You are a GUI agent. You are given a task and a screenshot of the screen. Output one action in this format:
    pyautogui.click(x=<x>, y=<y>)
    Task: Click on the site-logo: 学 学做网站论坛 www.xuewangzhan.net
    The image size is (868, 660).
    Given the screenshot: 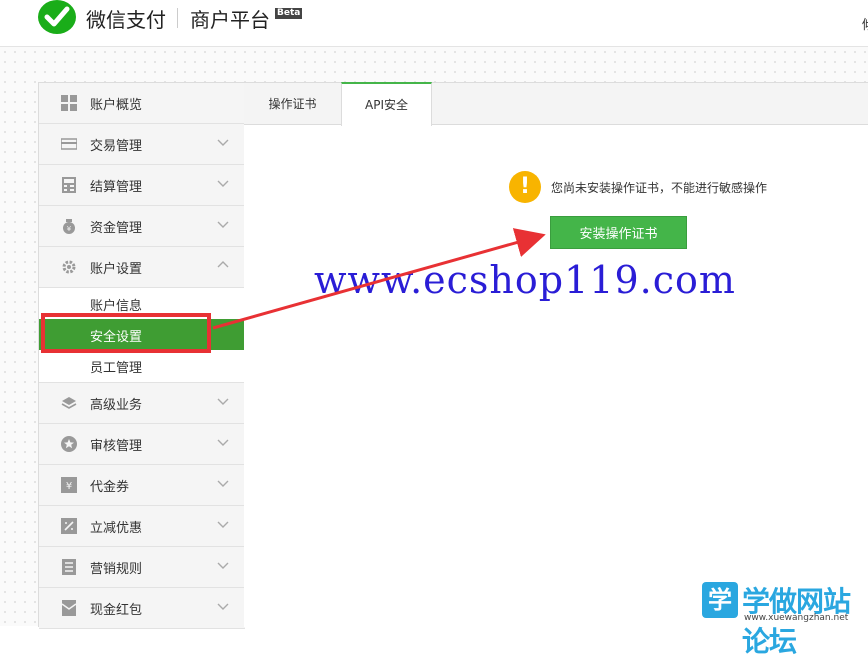 What is the action you would take?
    pyautogui.click(x=784, y=618)
    